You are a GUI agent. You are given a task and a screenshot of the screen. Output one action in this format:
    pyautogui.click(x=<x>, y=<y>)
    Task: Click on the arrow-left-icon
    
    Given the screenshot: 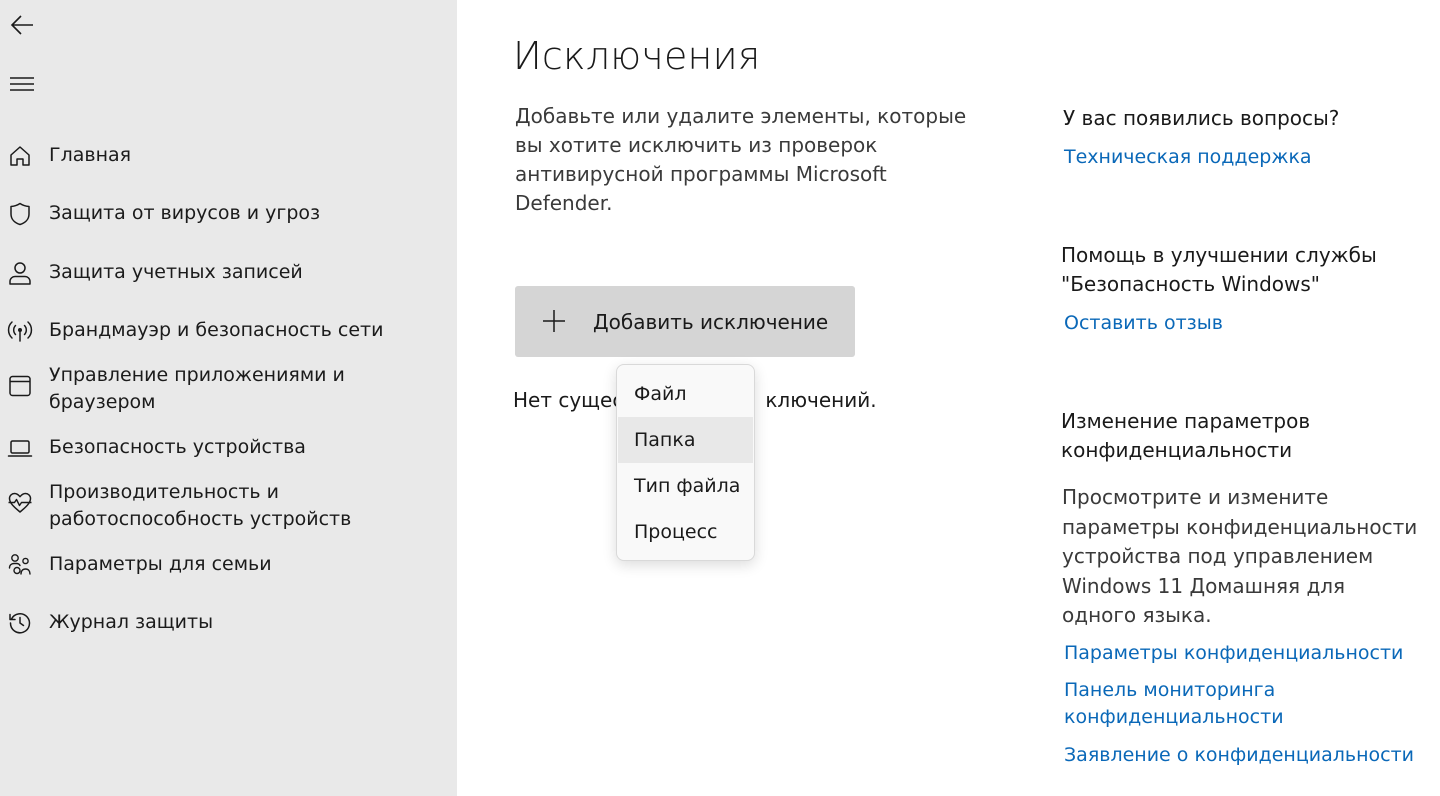 What is the action you would take?
    pyautogui.click(x=22, y=25)
    